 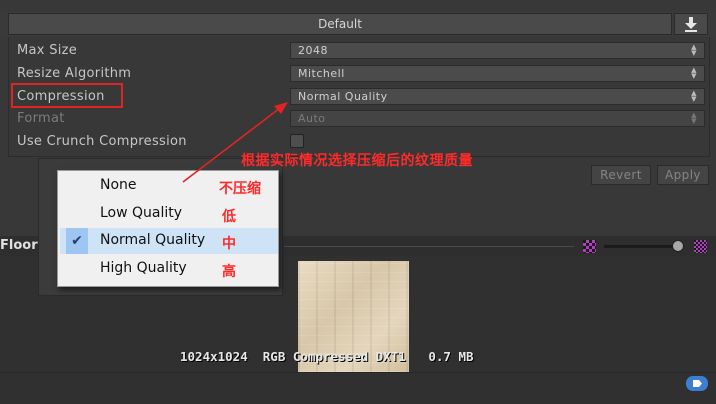 I want to click on annotation-arrow, so click(x=235, y=142).